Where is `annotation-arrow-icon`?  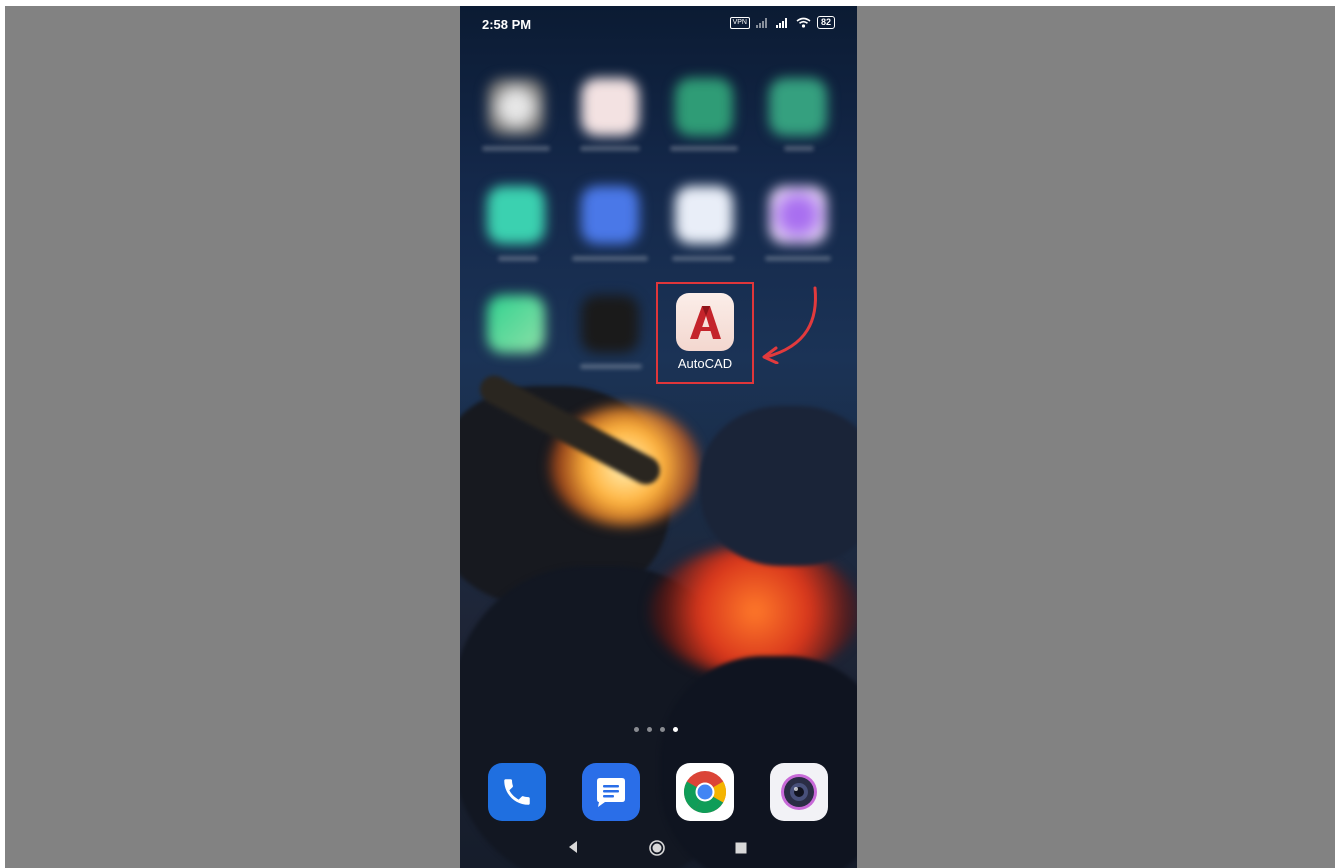 annotation-arrow-icon is located at coordinates (789, 325).